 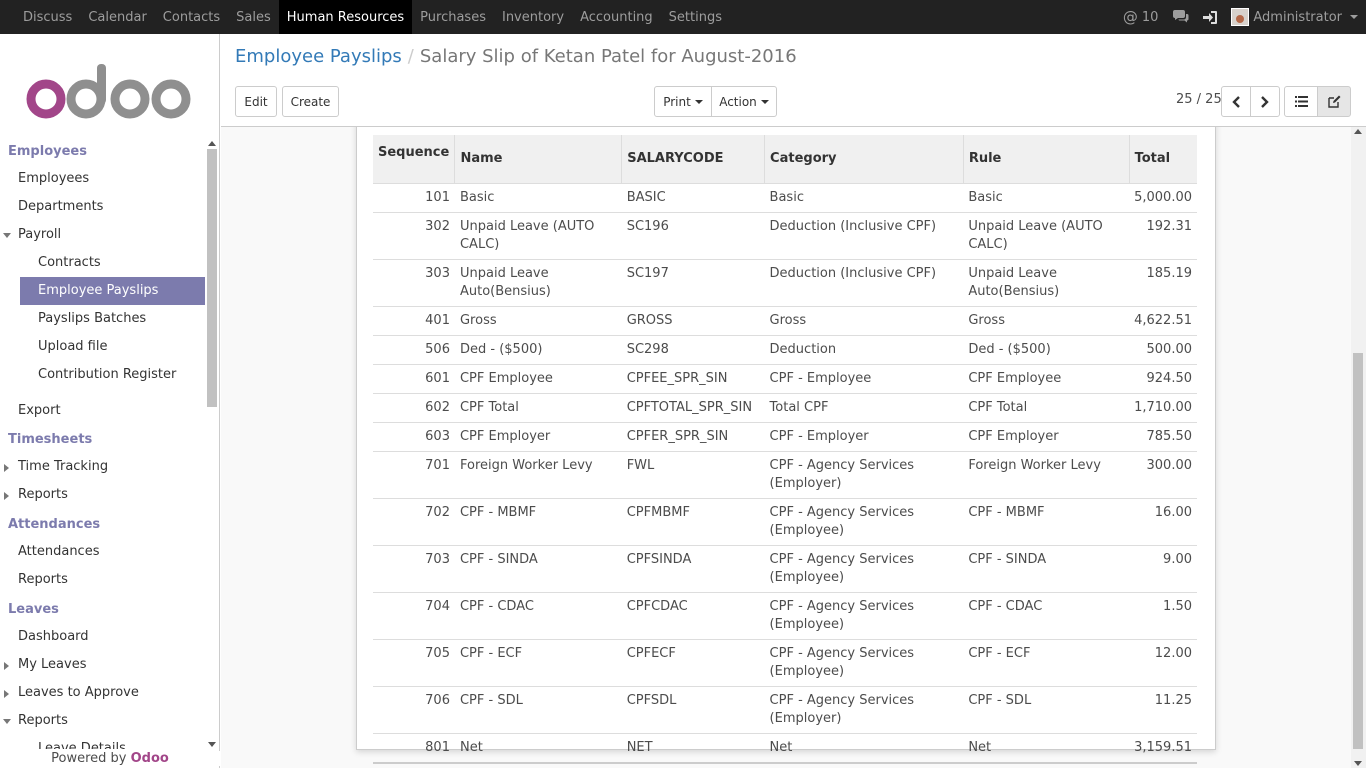 What do you see at coordinates (102, 319) in the screenshot?
I see `menu-payslip-batches: Payslips Batches` at bounding box center [102, 319].